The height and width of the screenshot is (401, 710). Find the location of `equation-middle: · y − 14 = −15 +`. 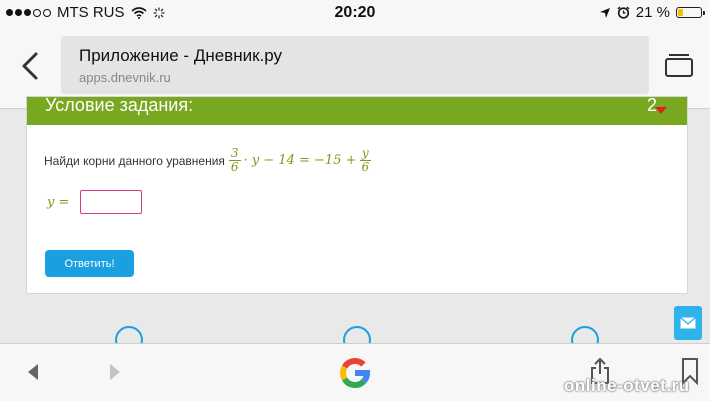

equation-middle: · y − 14 = −15 + is located at coordinates (300, 160).